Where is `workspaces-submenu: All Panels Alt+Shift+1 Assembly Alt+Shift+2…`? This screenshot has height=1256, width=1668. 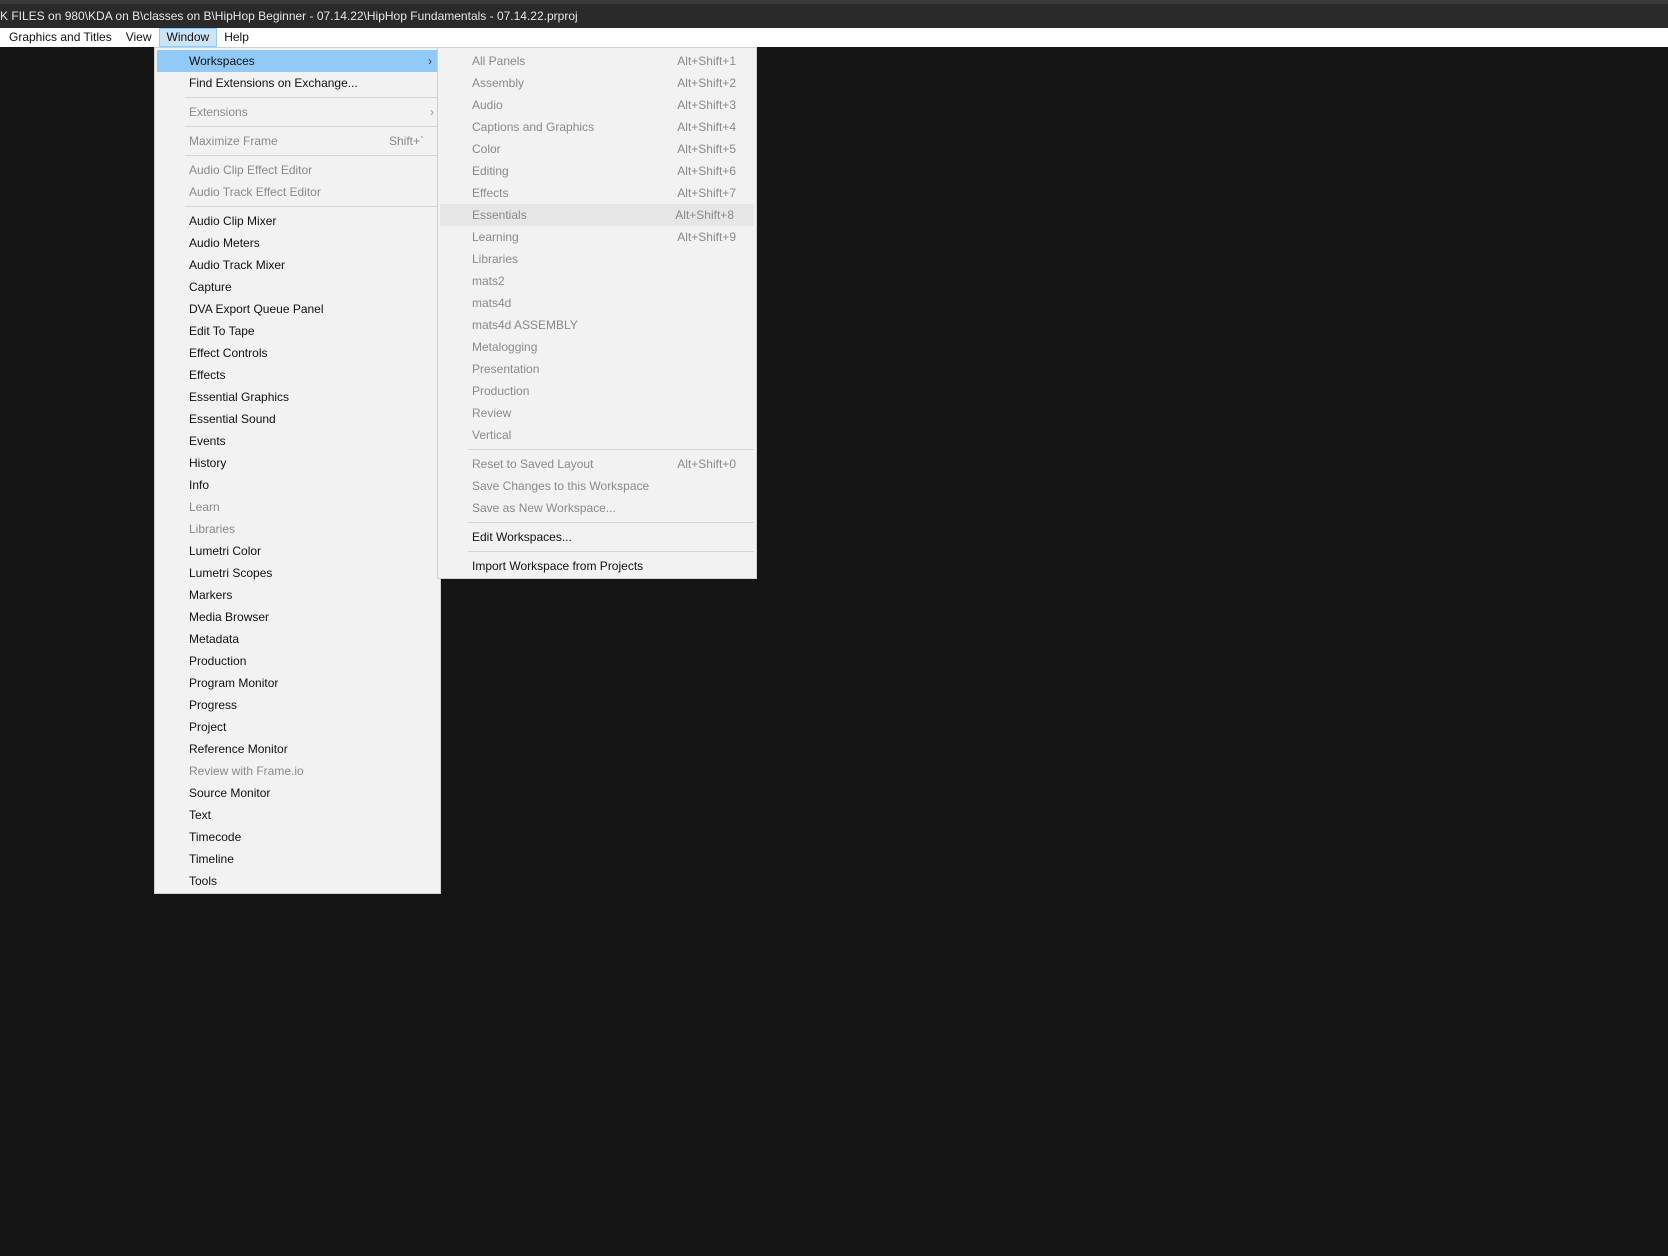 workspaces-submenu: All Panels Alt+Shift+1 Assembly Alt+Shift+2… is located at coordinates (597, 313).